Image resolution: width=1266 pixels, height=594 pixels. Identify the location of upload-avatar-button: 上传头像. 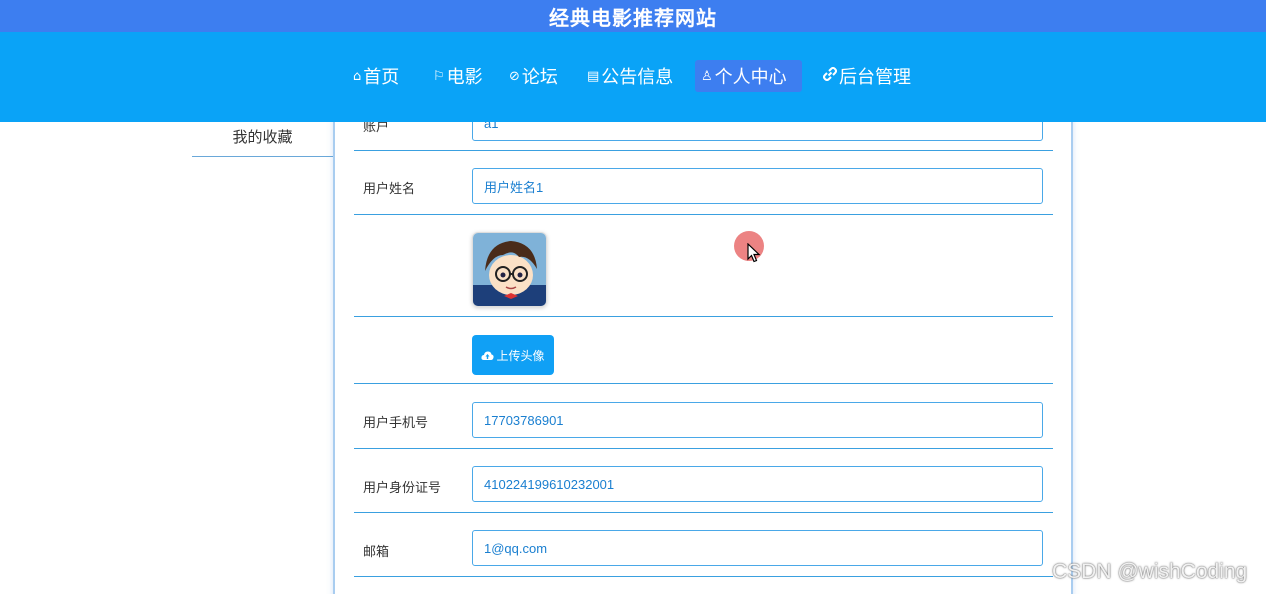
(513, 355).